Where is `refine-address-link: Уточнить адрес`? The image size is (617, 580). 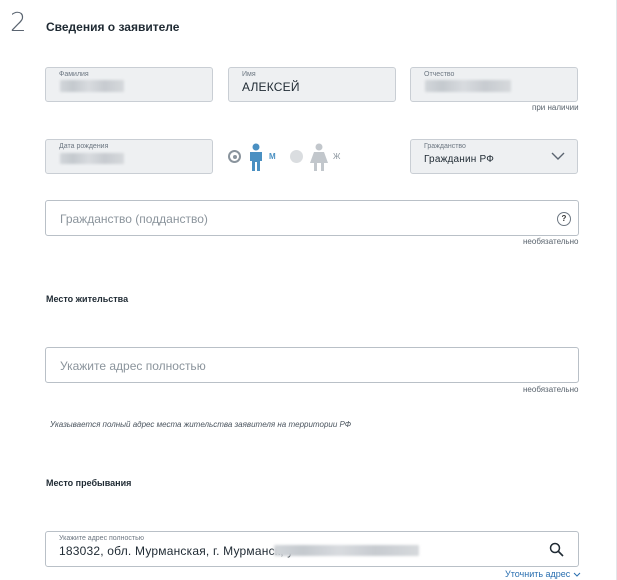 refine-address-link: Уточнить адрес is located at coordinates (543, 574).